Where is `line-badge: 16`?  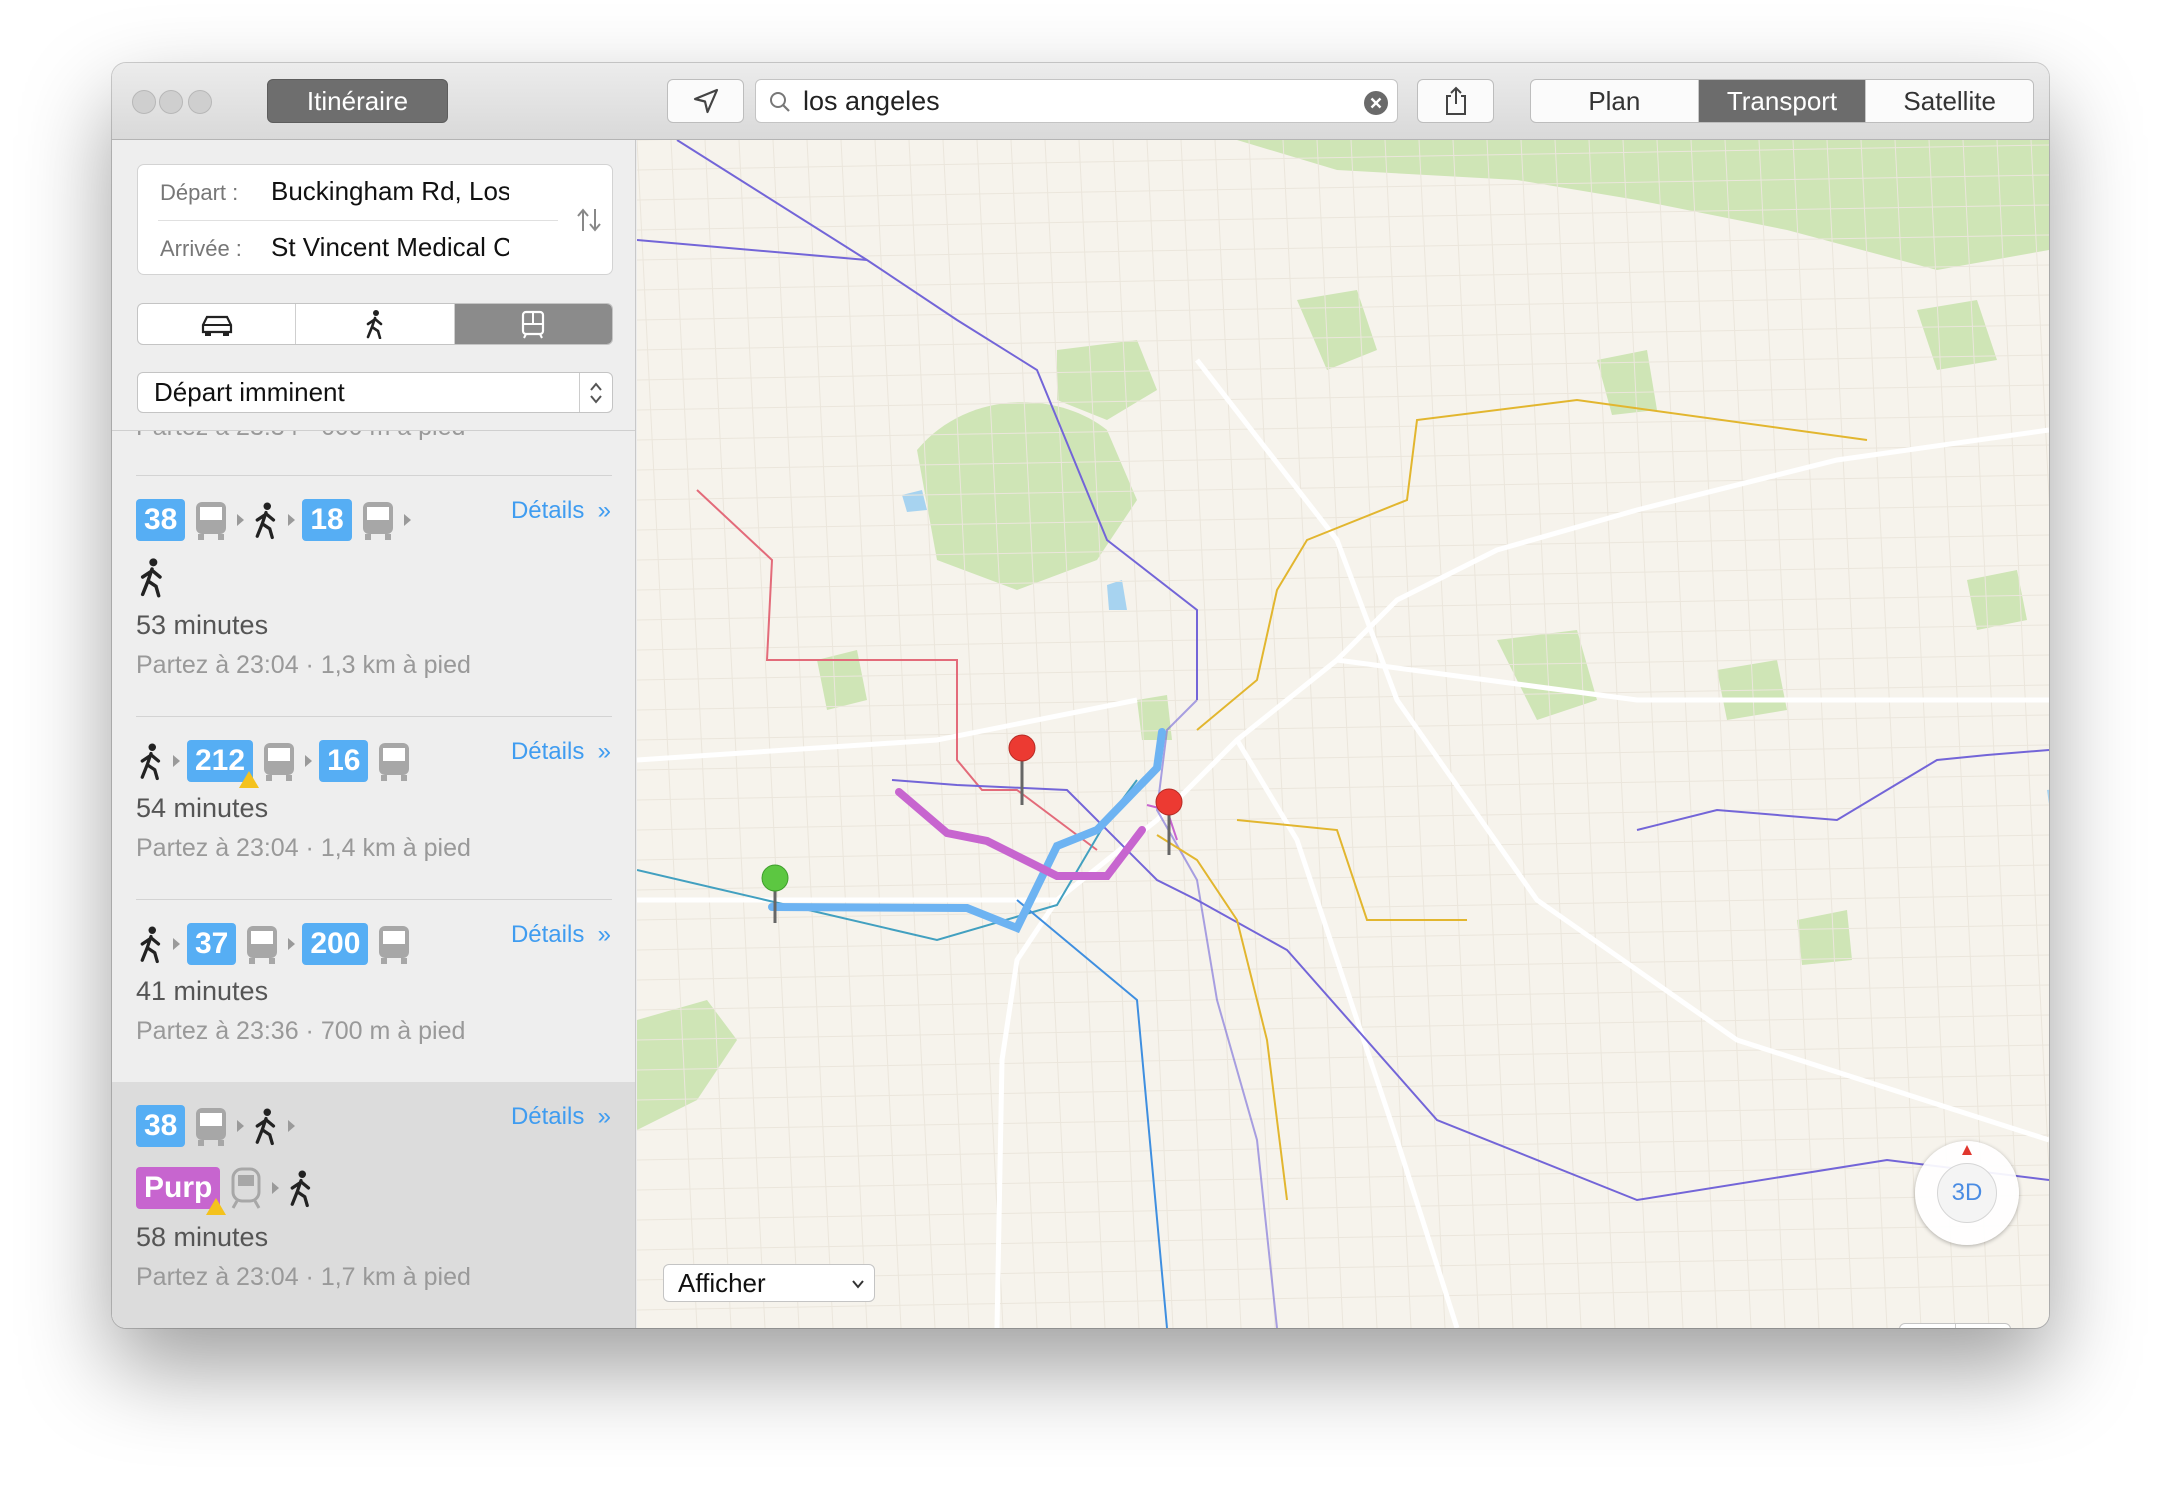 line-badge: 16 is located at coordinates (344, 761).